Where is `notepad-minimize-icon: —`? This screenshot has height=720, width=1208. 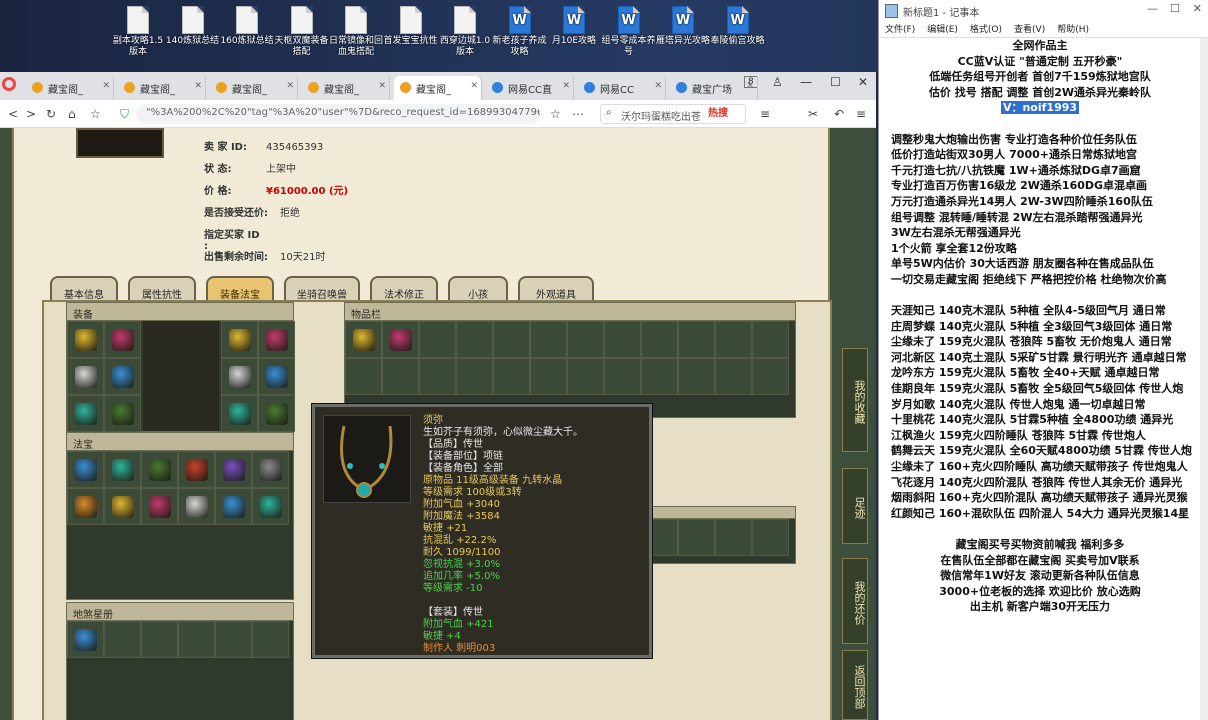 notepad-minimize-icon: — is located at coordinates (1152, 8).